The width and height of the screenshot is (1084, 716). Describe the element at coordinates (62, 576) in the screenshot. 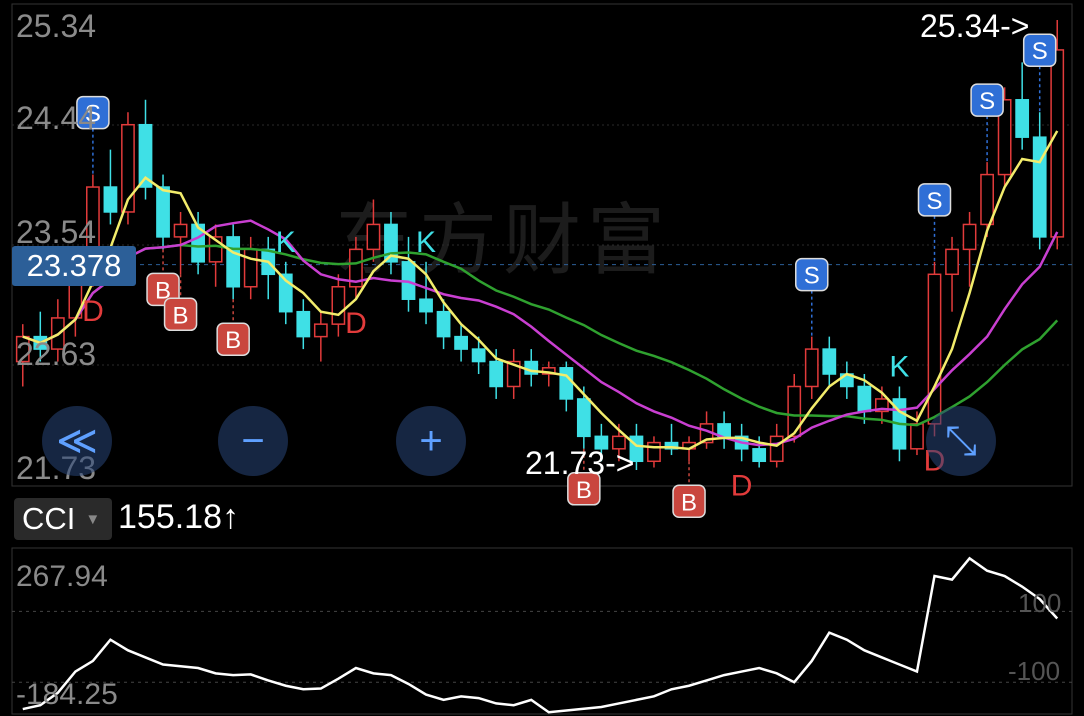

I see `cci-axis-top: 267.94` at that location.